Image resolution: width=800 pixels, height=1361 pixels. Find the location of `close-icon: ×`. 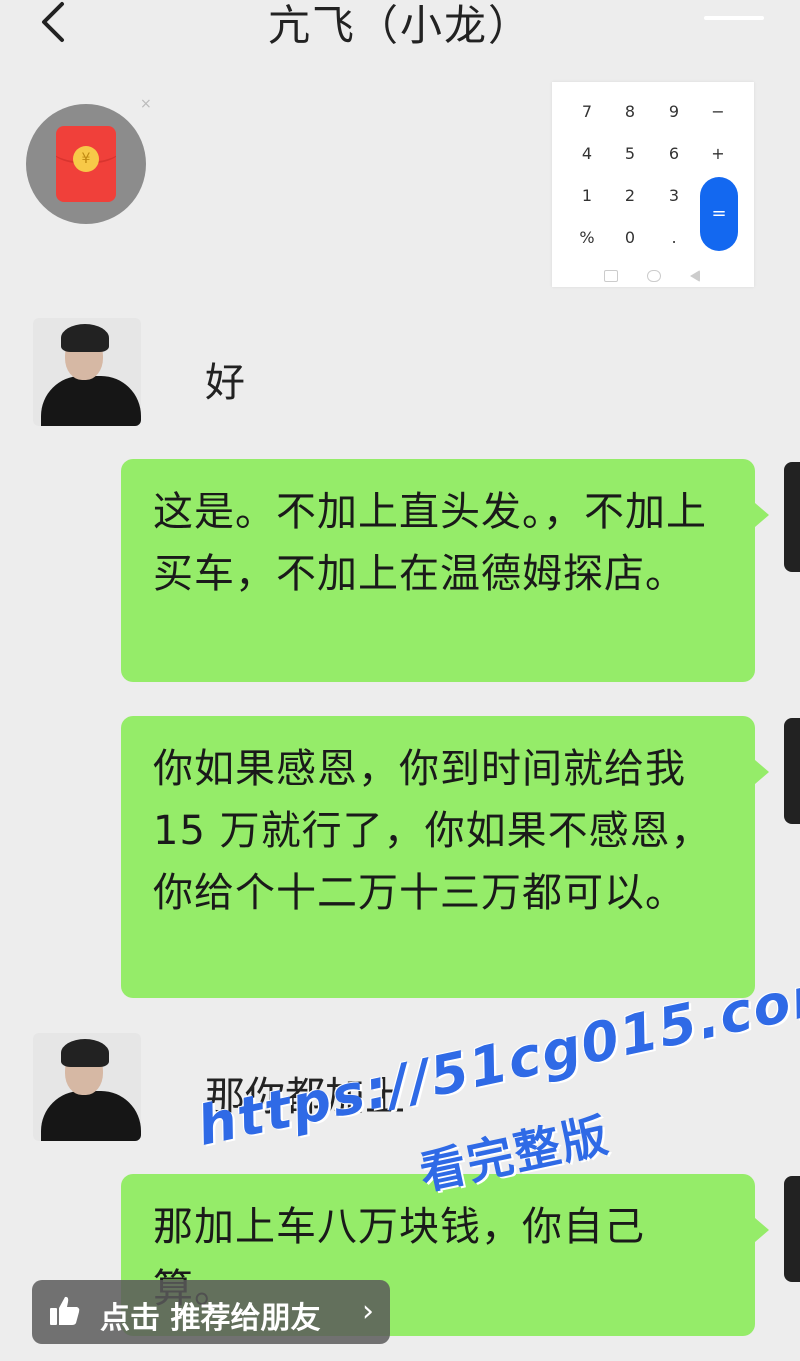

close-icon: × is located at coordinates (146, 104).